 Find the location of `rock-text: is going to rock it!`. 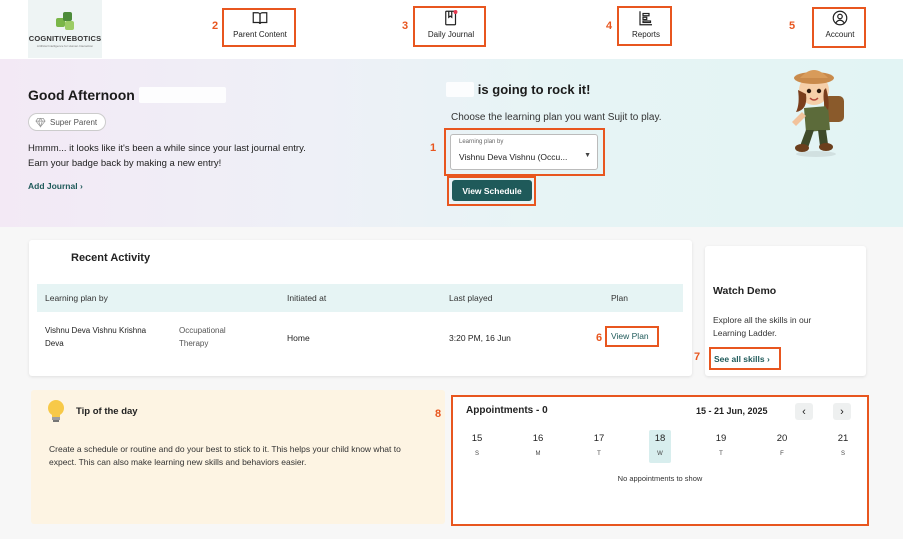

rock-text: is going to rock it! is located at coordinates (534, 89).